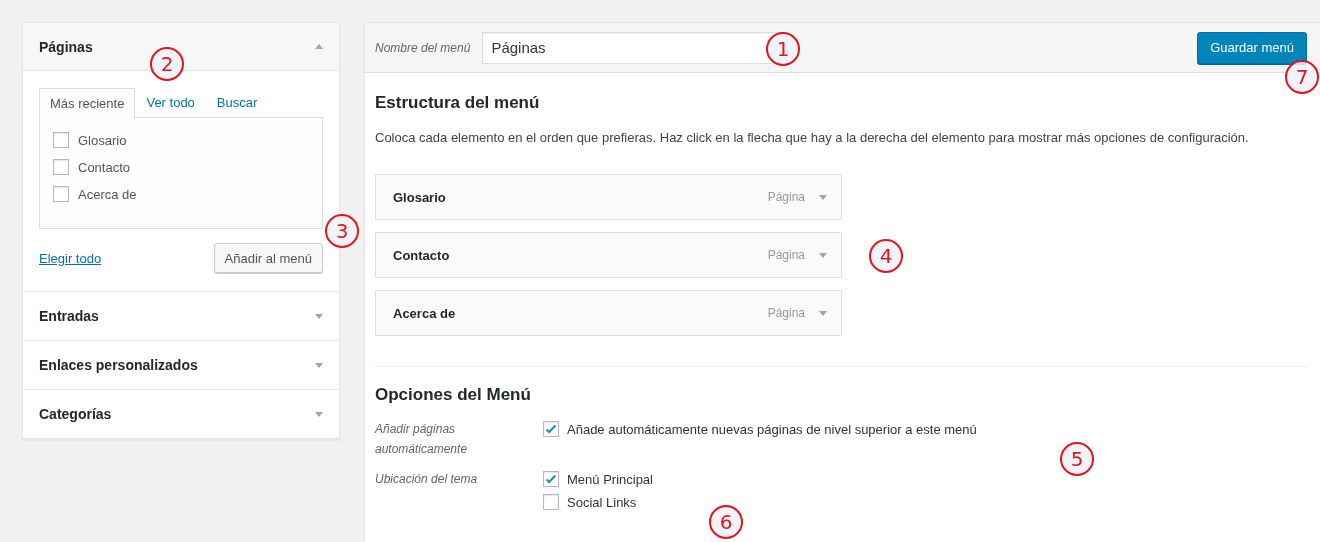 This screenshot has width=1320, height=542. I want to click on tab: Buscar, so click(237, 102).